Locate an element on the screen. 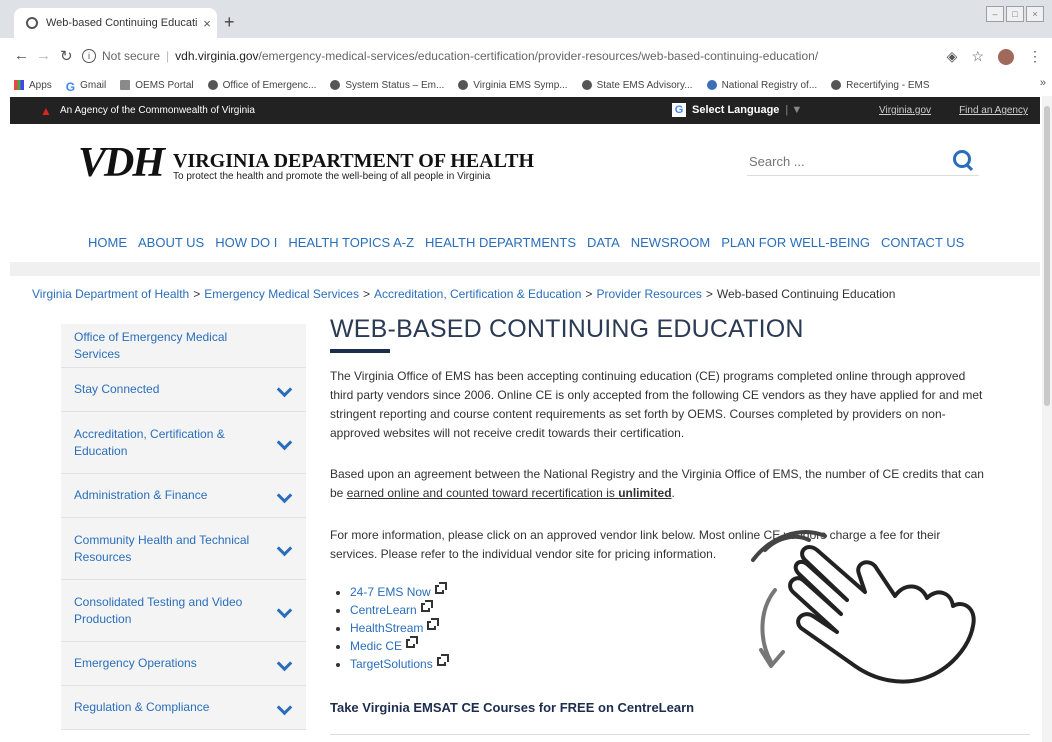  extension-icon: ◈ is located at coordinates (952, 56).